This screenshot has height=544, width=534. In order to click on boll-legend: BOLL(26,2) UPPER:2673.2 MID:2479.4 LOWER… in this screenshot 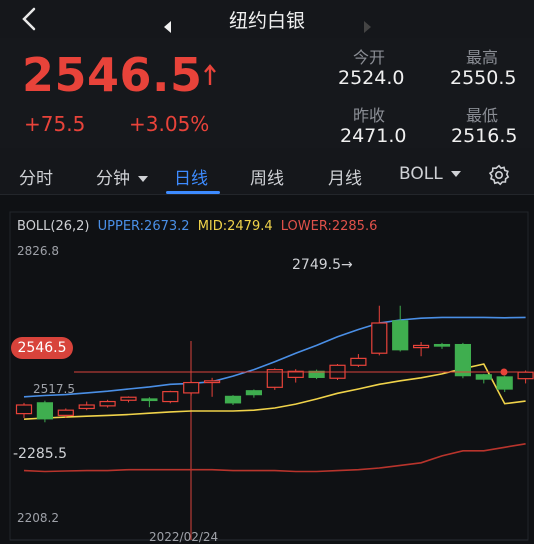, I will do `click(199, 226)`.